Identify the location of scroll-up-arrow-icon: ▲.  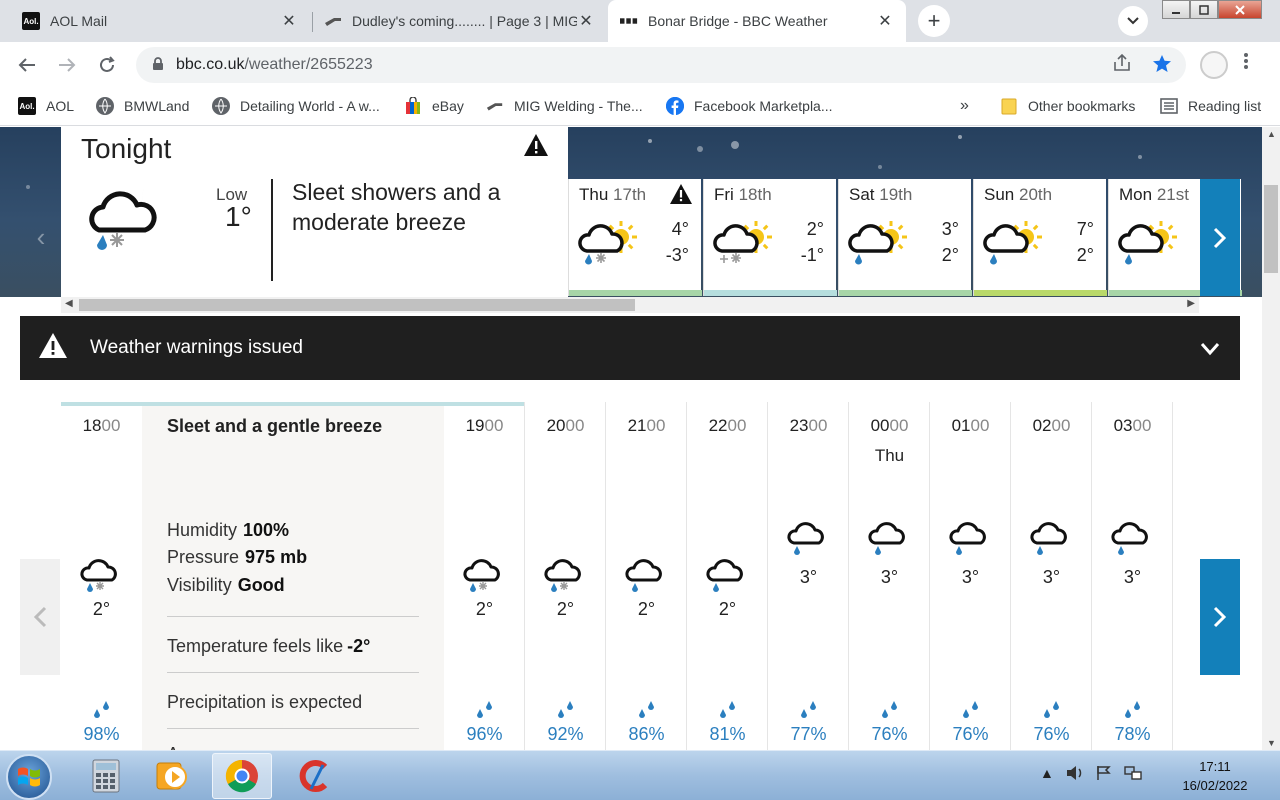
(1271, 134).